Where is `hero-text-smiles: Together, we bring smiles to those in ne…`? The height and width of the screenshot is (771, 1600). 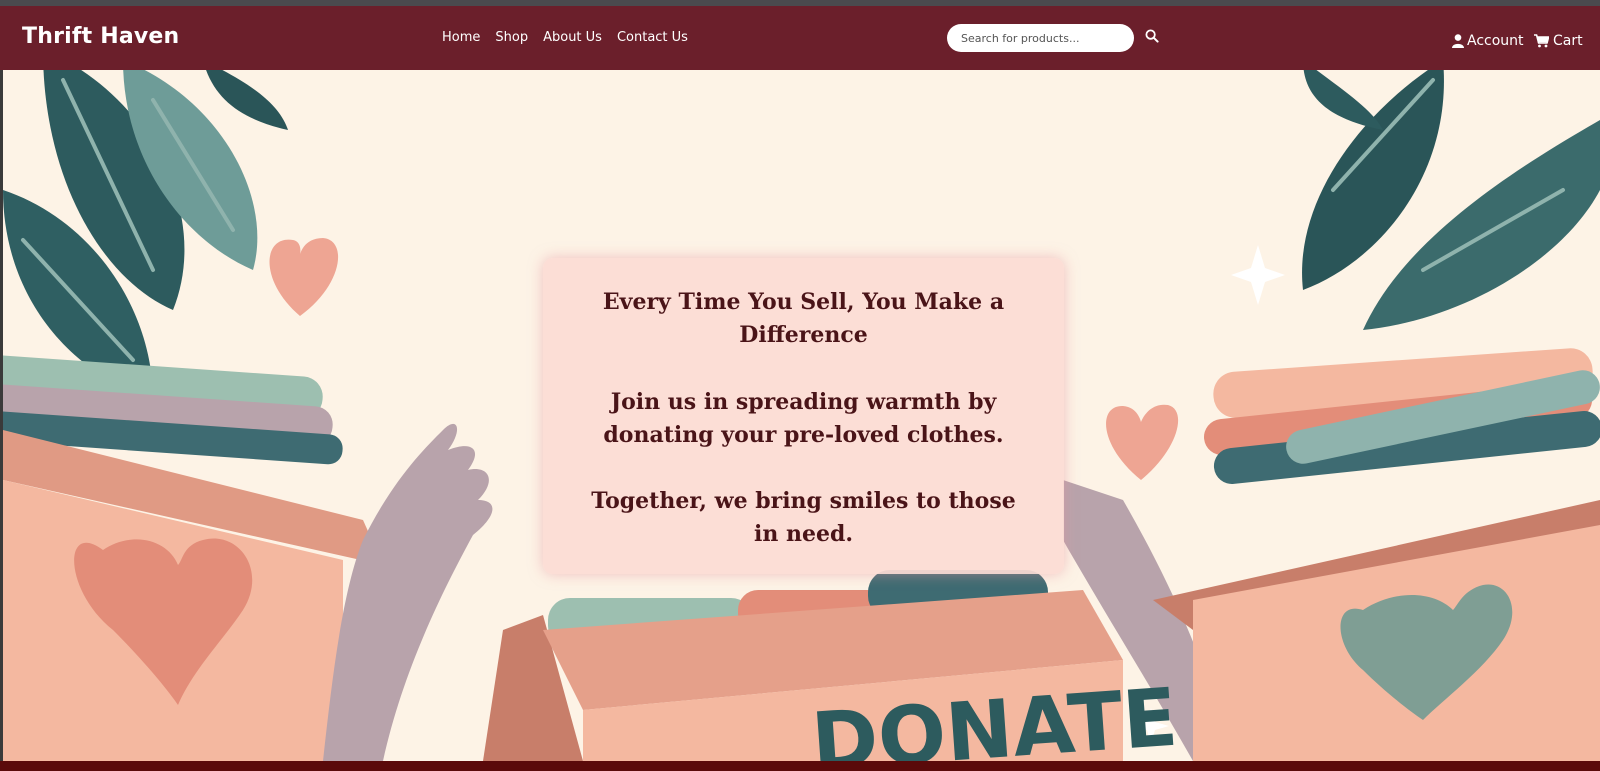 hero-text-smiles: Together, we bring smiles to those in ne… is located at coordinates (803, 517).